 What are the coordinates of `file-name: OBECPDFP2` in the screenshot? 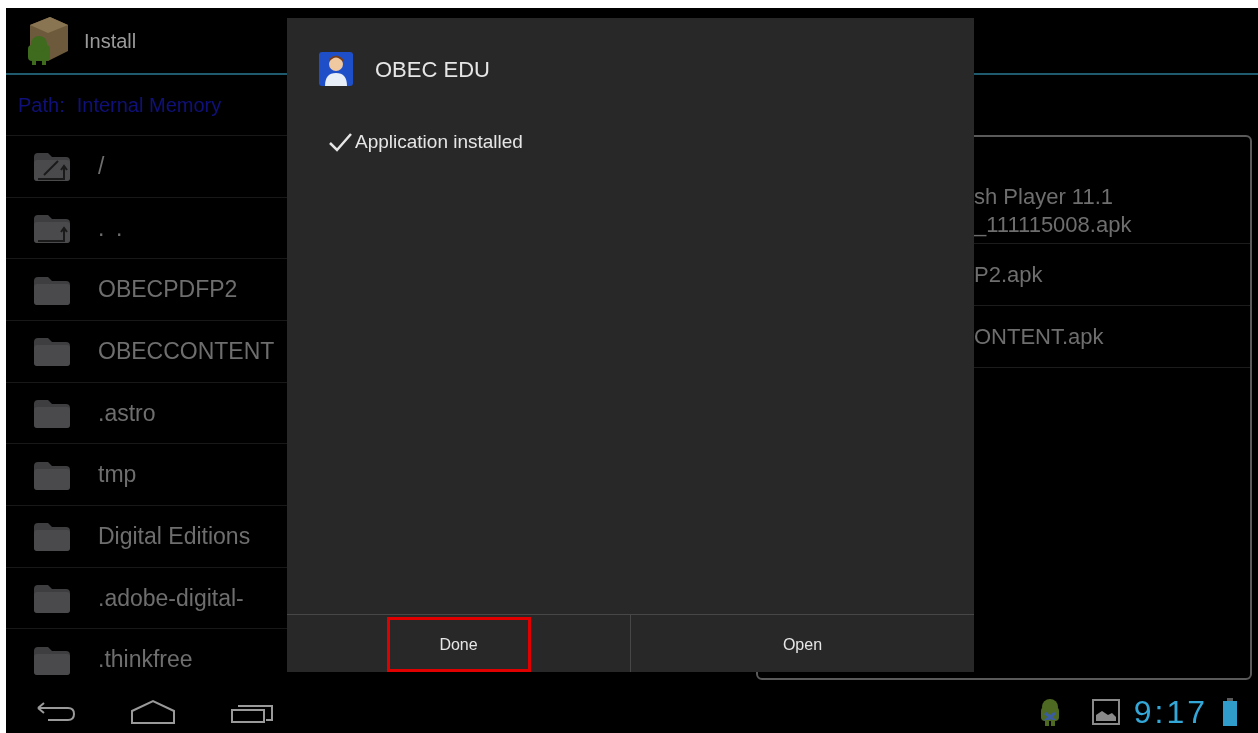 It's located at (168, 289).